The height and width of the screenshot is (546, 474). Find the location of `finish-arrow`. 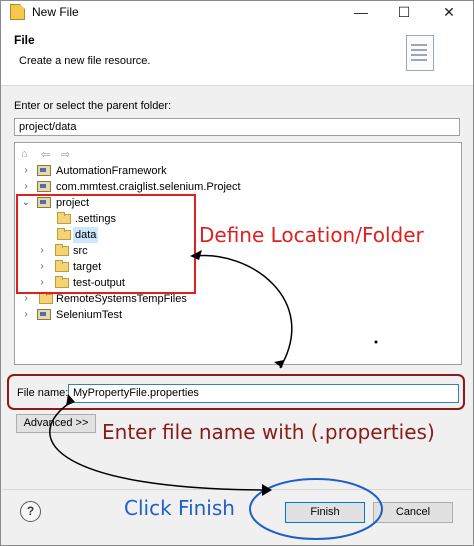

finish-arrow is located at coordinates (160, 447).